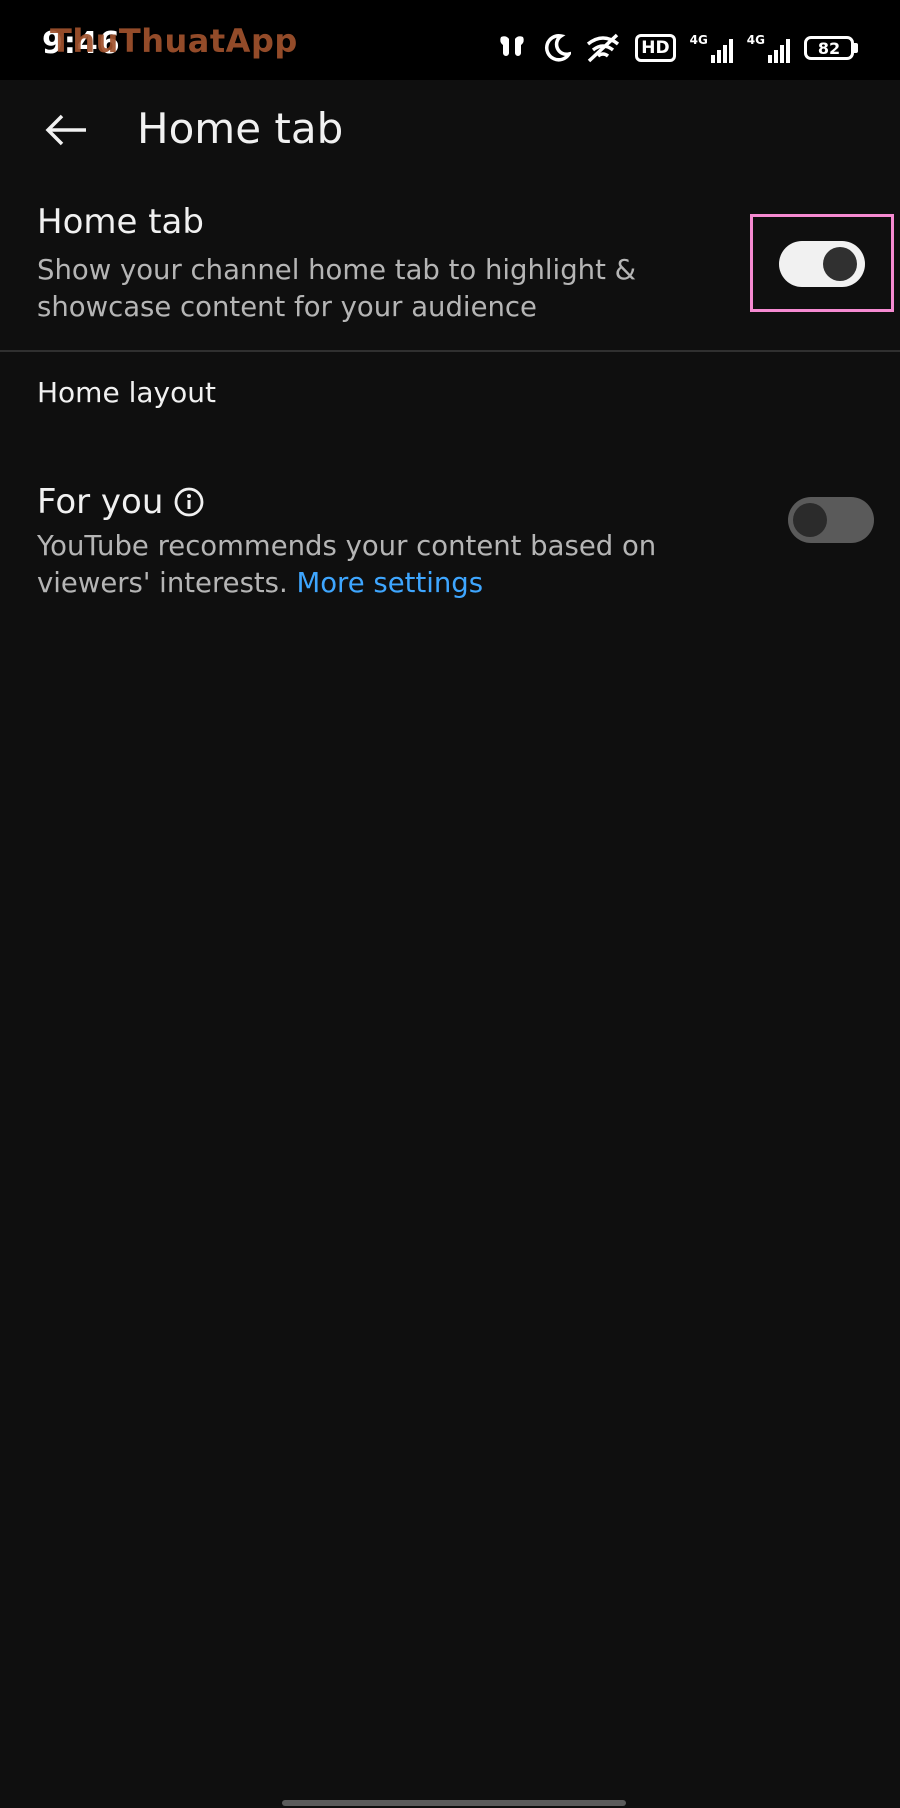 The height and width of the screenshot is (1808, 900). What do you see at coordinates (558, 48) in the screenshot?
I see `moon-icon` at bounding box center [558, 48].